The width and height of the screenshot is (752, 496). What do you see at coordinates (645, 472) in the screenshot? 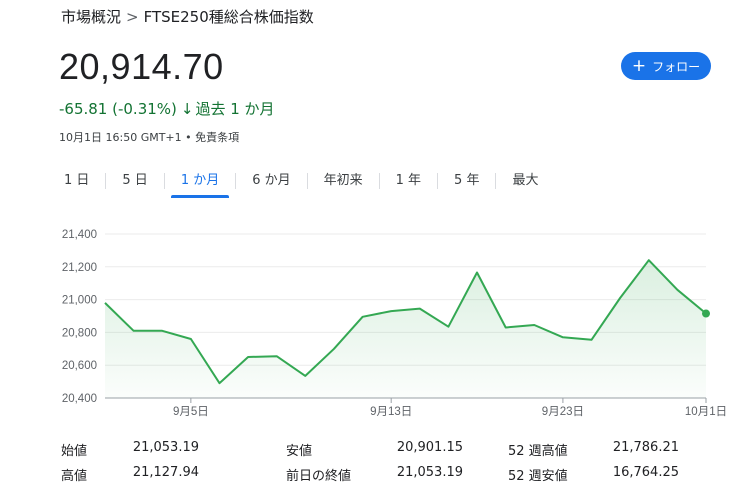
I see `stat-value: 16,764.25` at bounding box center [645, 472].